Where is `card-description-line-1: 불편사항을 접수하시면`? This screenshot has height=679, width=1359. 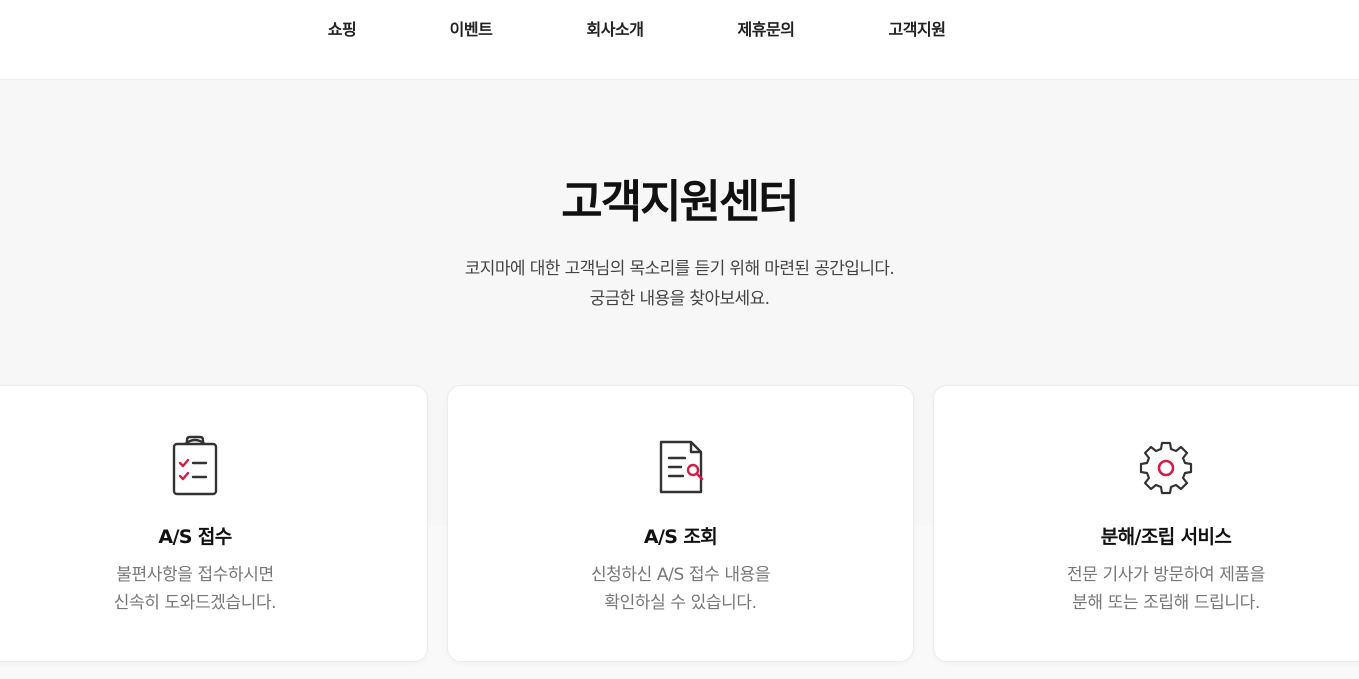
card-description-line-1: 불편사항을 접수하시면 is located at coordinates (195, 575).